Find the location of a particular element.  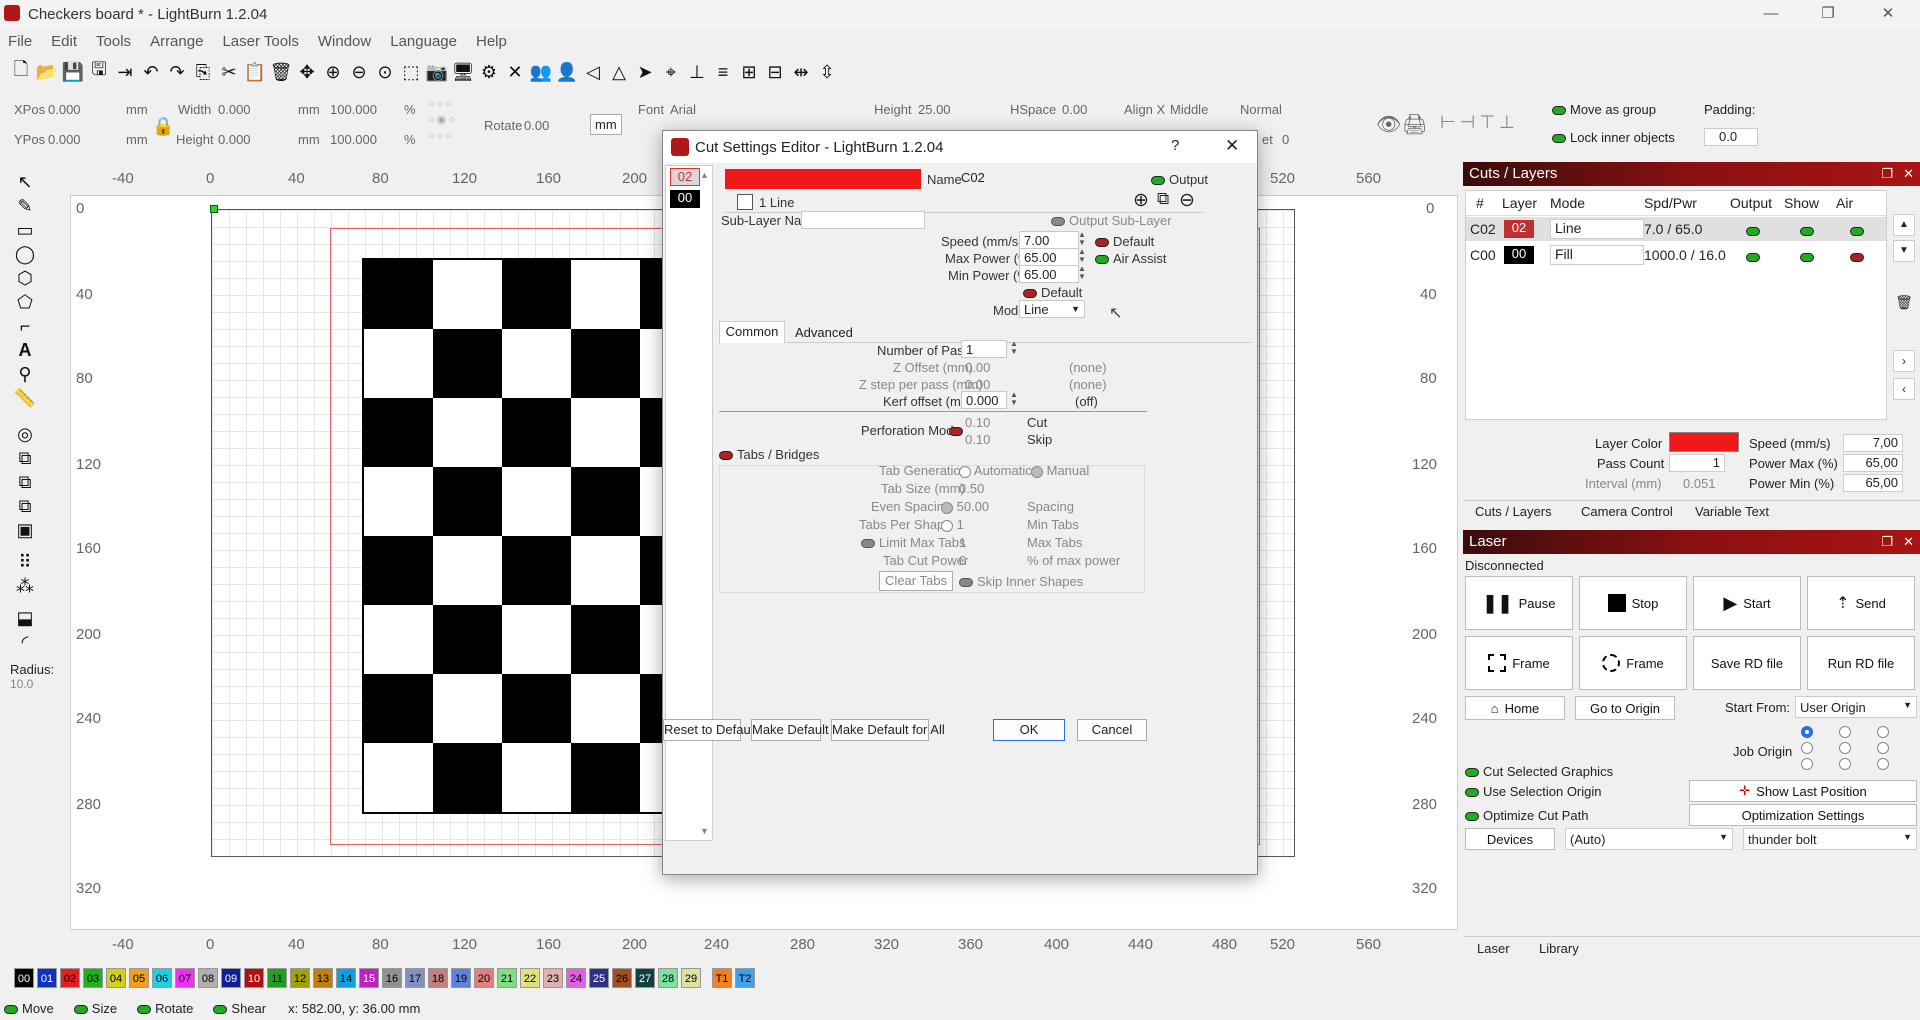

port-select: (Auto) ▼ is located at coordinates (1649, 839).